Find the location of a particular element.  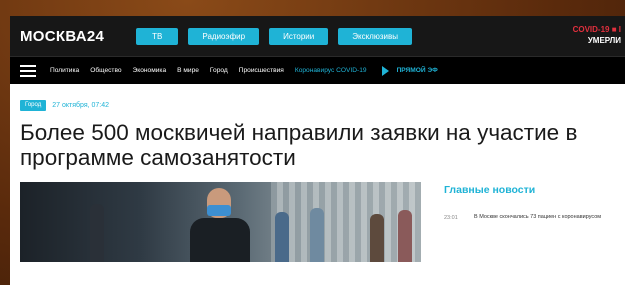

publish-date: 27 октября, 07:42 is located at coordinates (81, 105).